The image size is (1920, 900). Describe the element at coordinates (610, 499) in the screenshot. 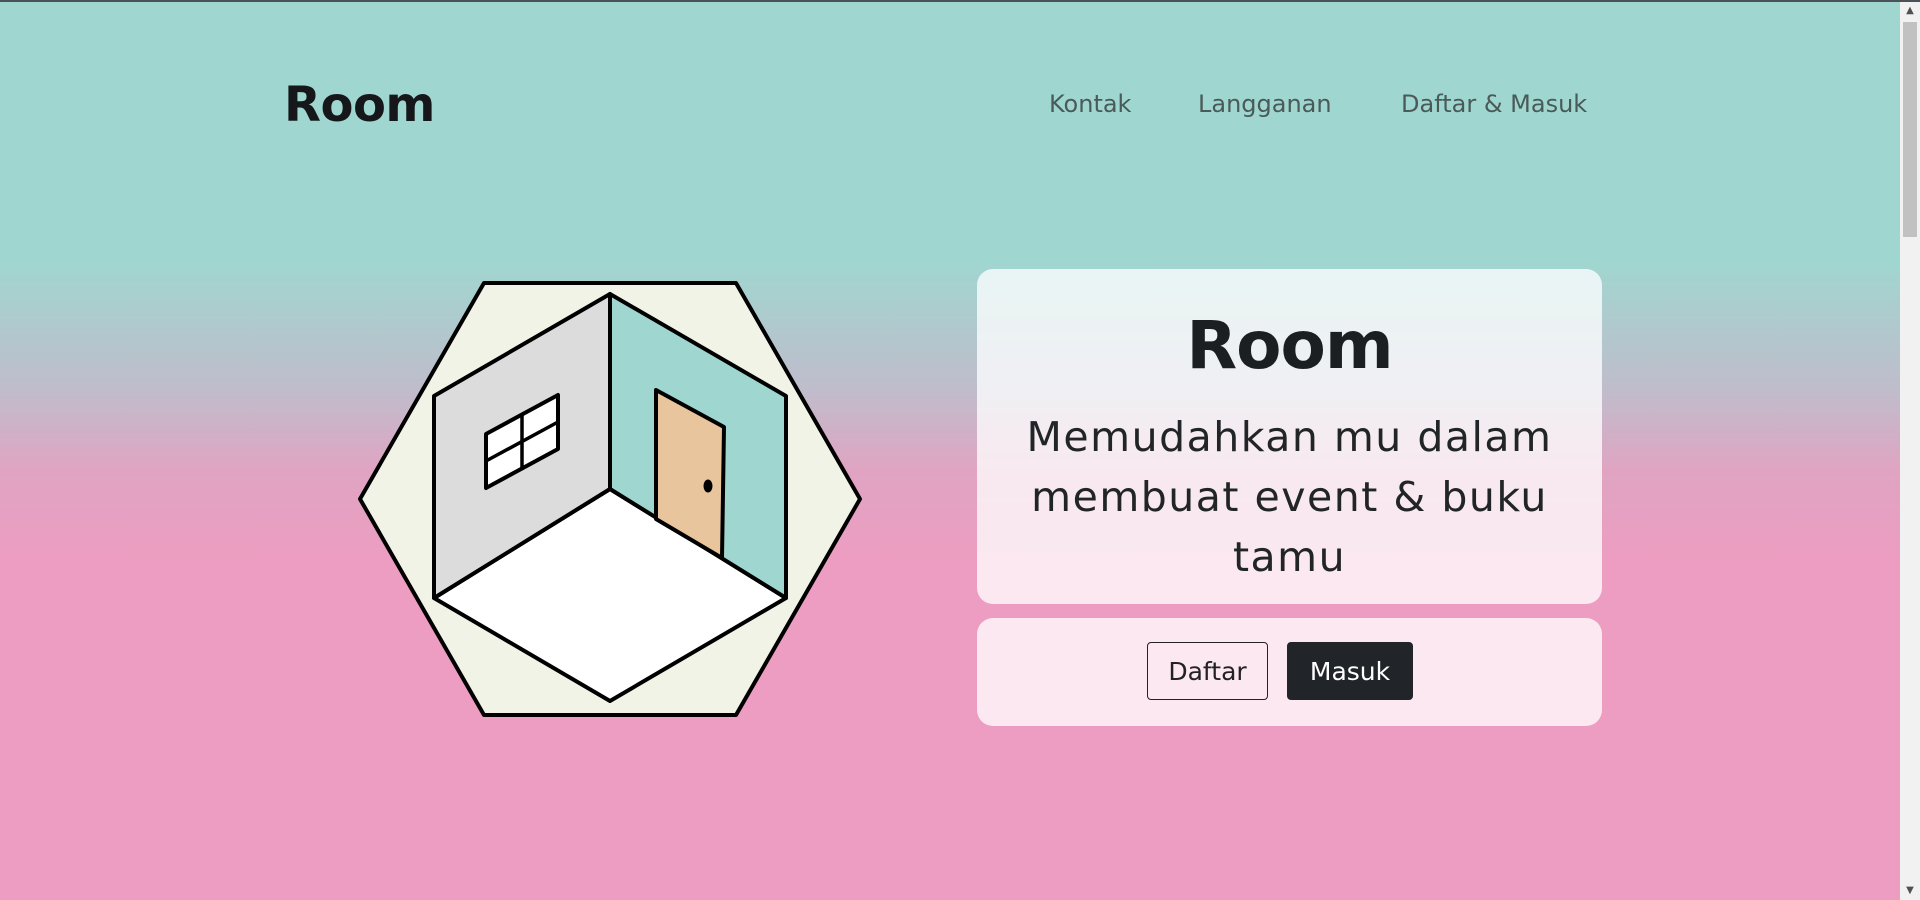

I see `isometric-room-icon` at that location.